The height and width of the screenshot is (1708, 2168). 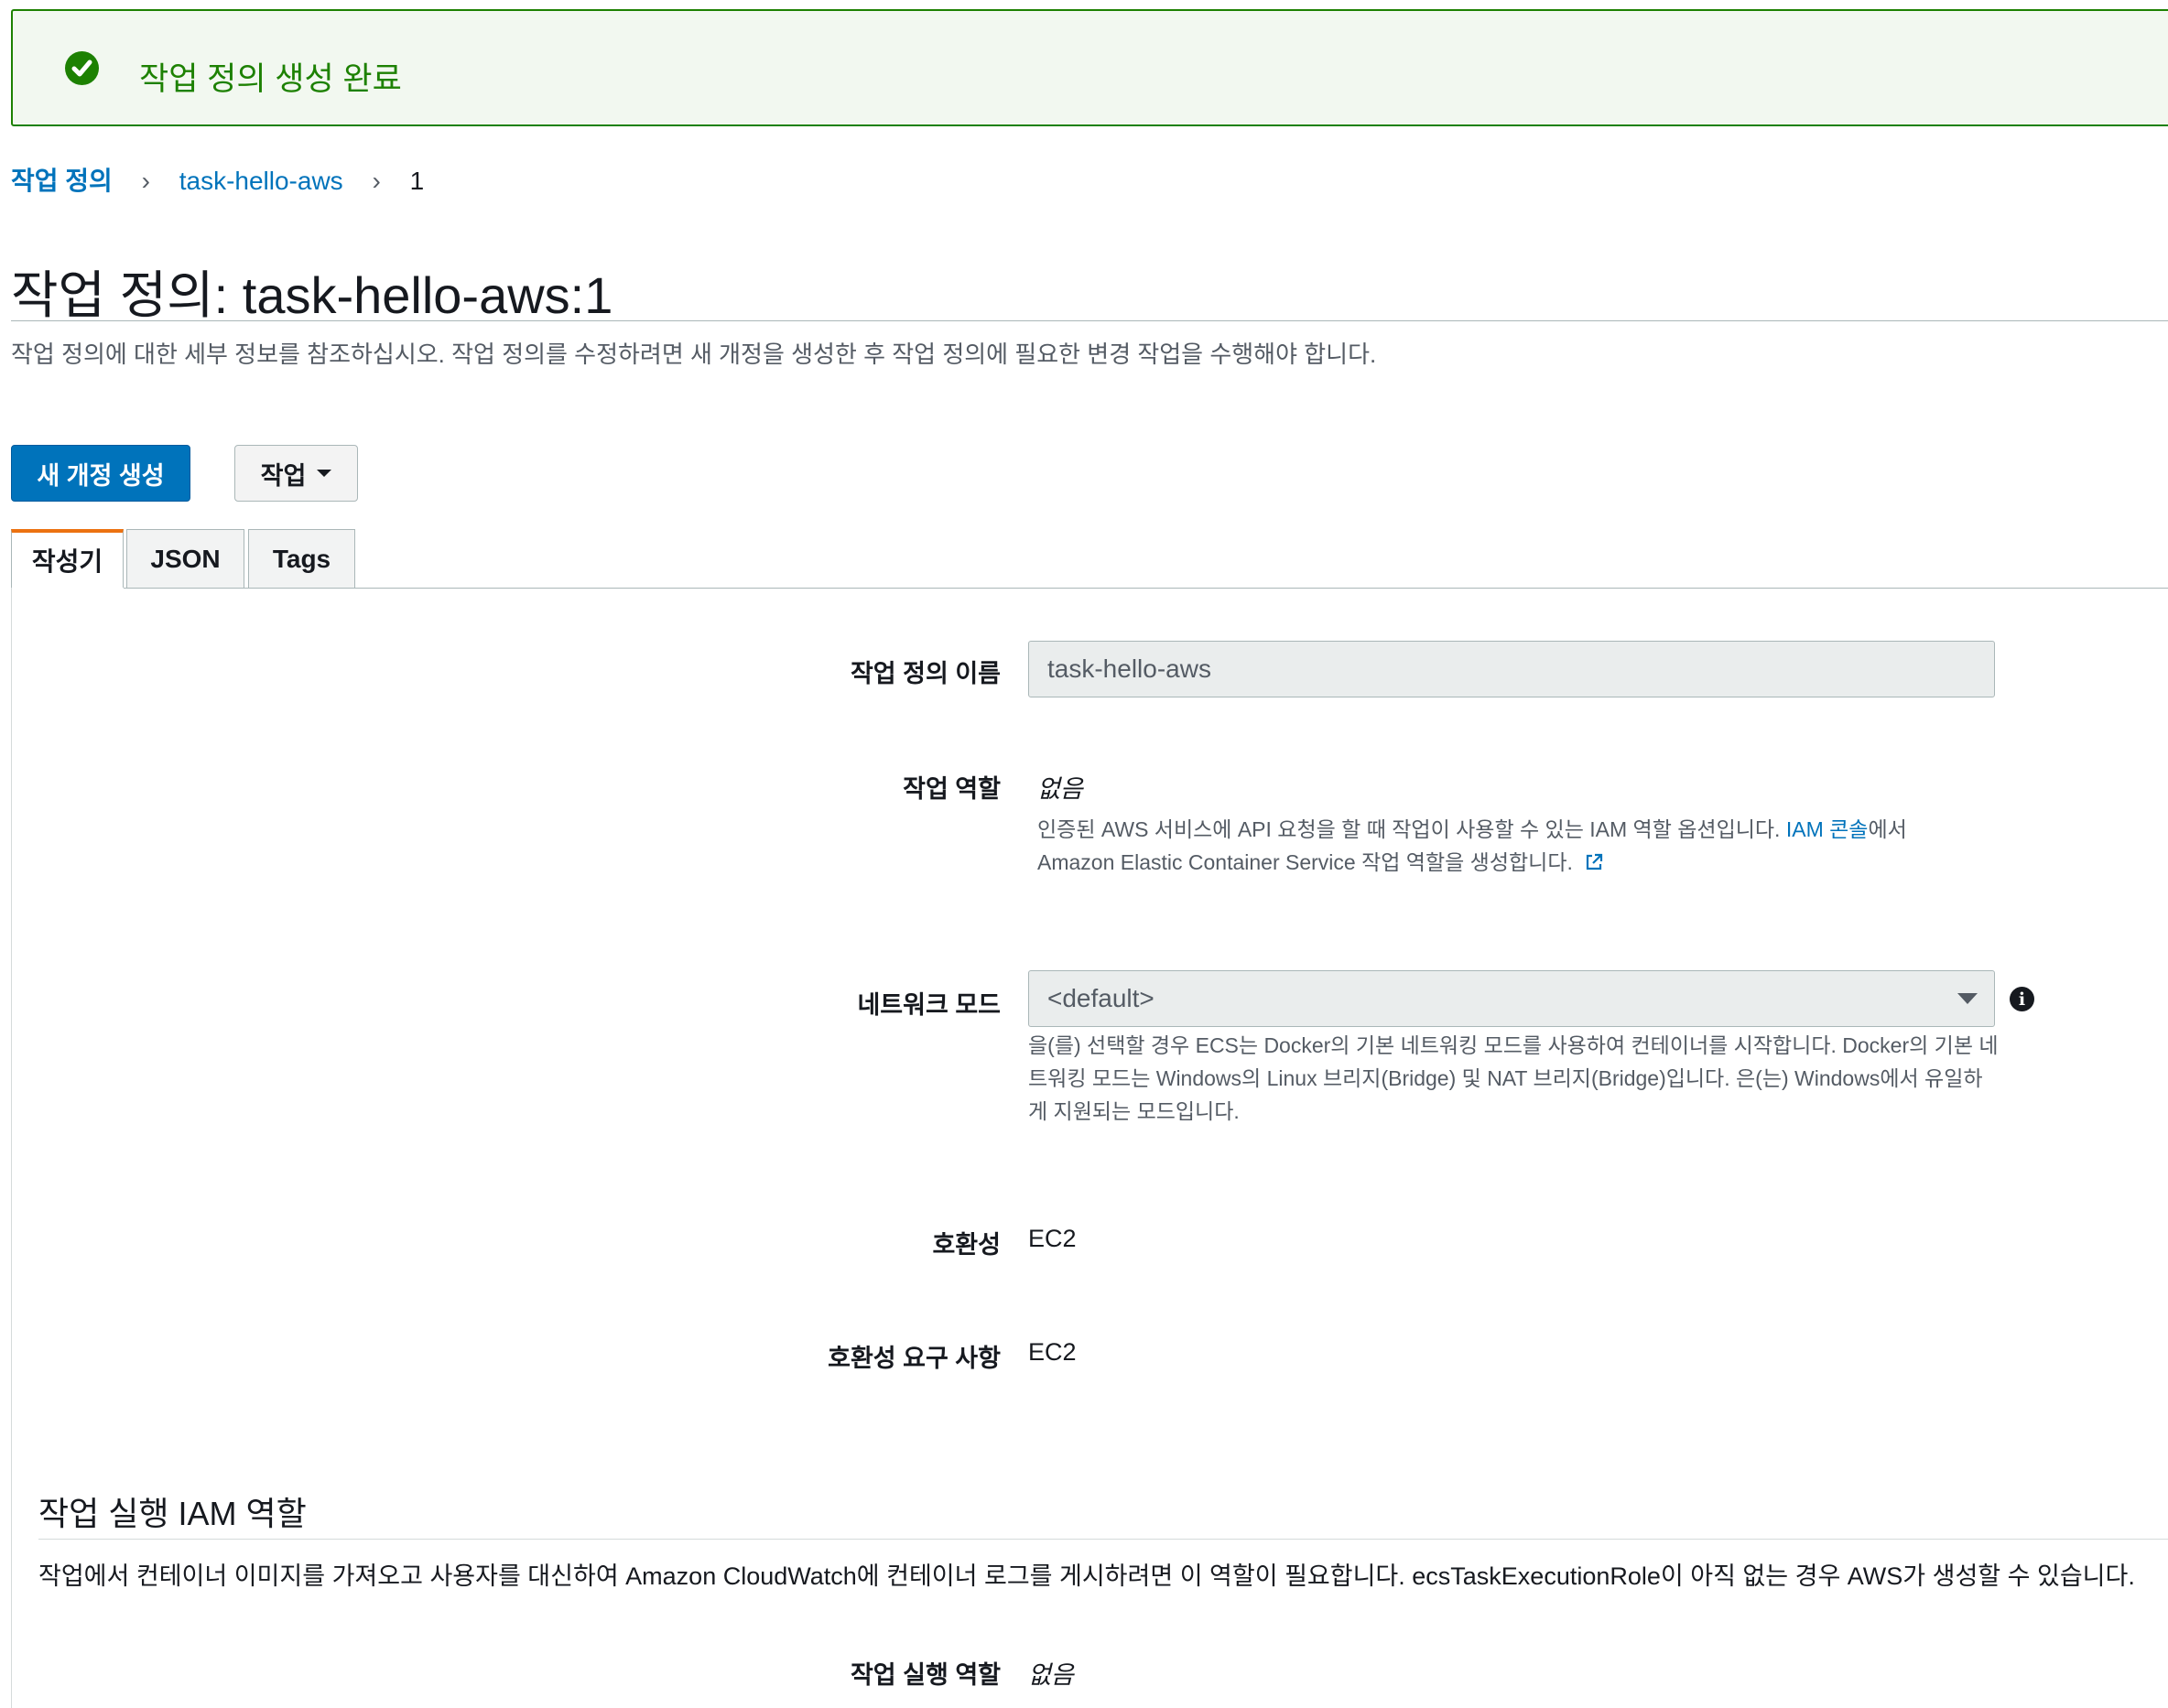 I want to click on requires-compatibility-value: EC2, so click(x=1053, y=1352).